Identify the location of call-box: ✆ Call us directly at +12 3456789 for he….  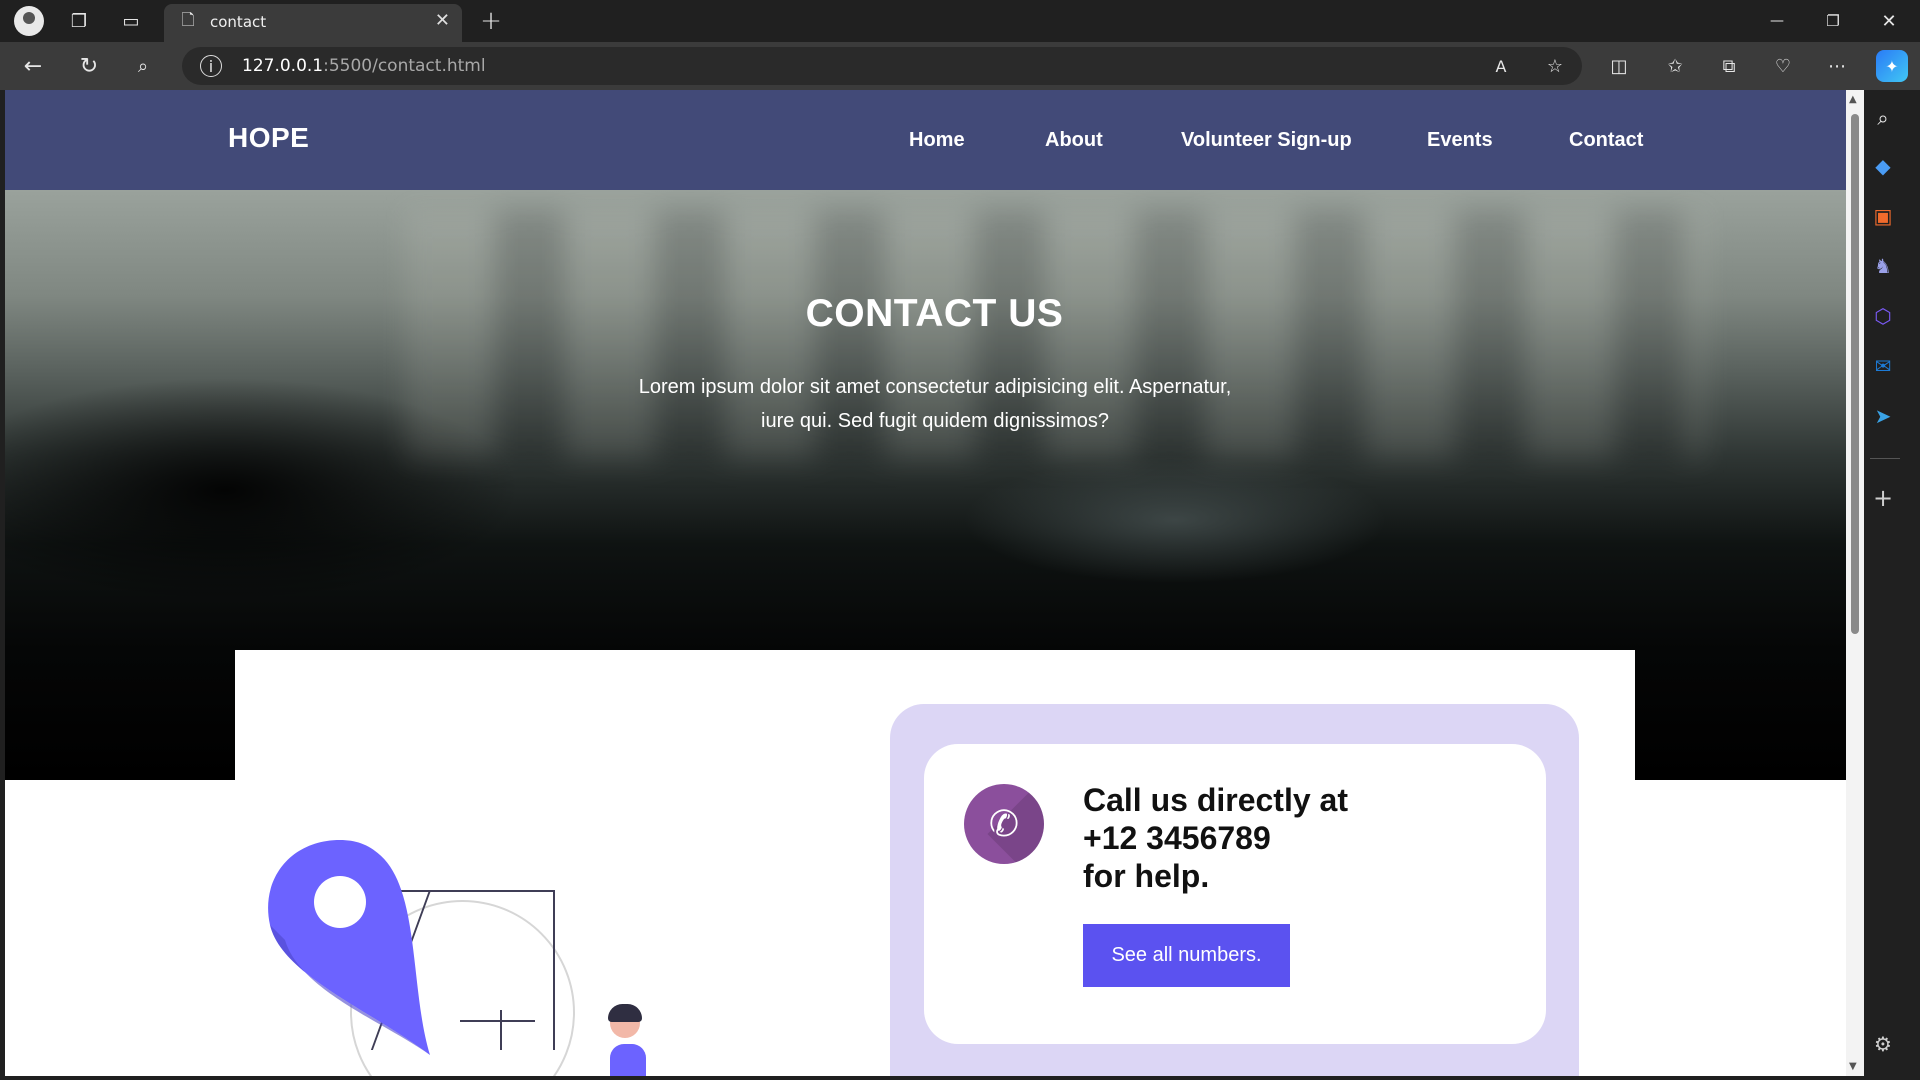
(1234, 890).